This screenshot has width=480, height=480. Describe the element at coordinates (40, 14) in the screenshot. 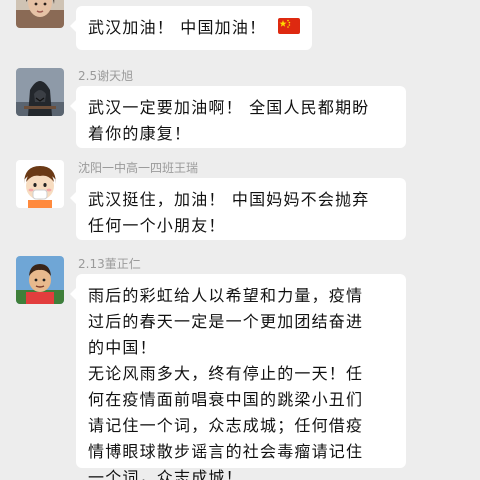

I see `woman-portrait-avatar` at that location.